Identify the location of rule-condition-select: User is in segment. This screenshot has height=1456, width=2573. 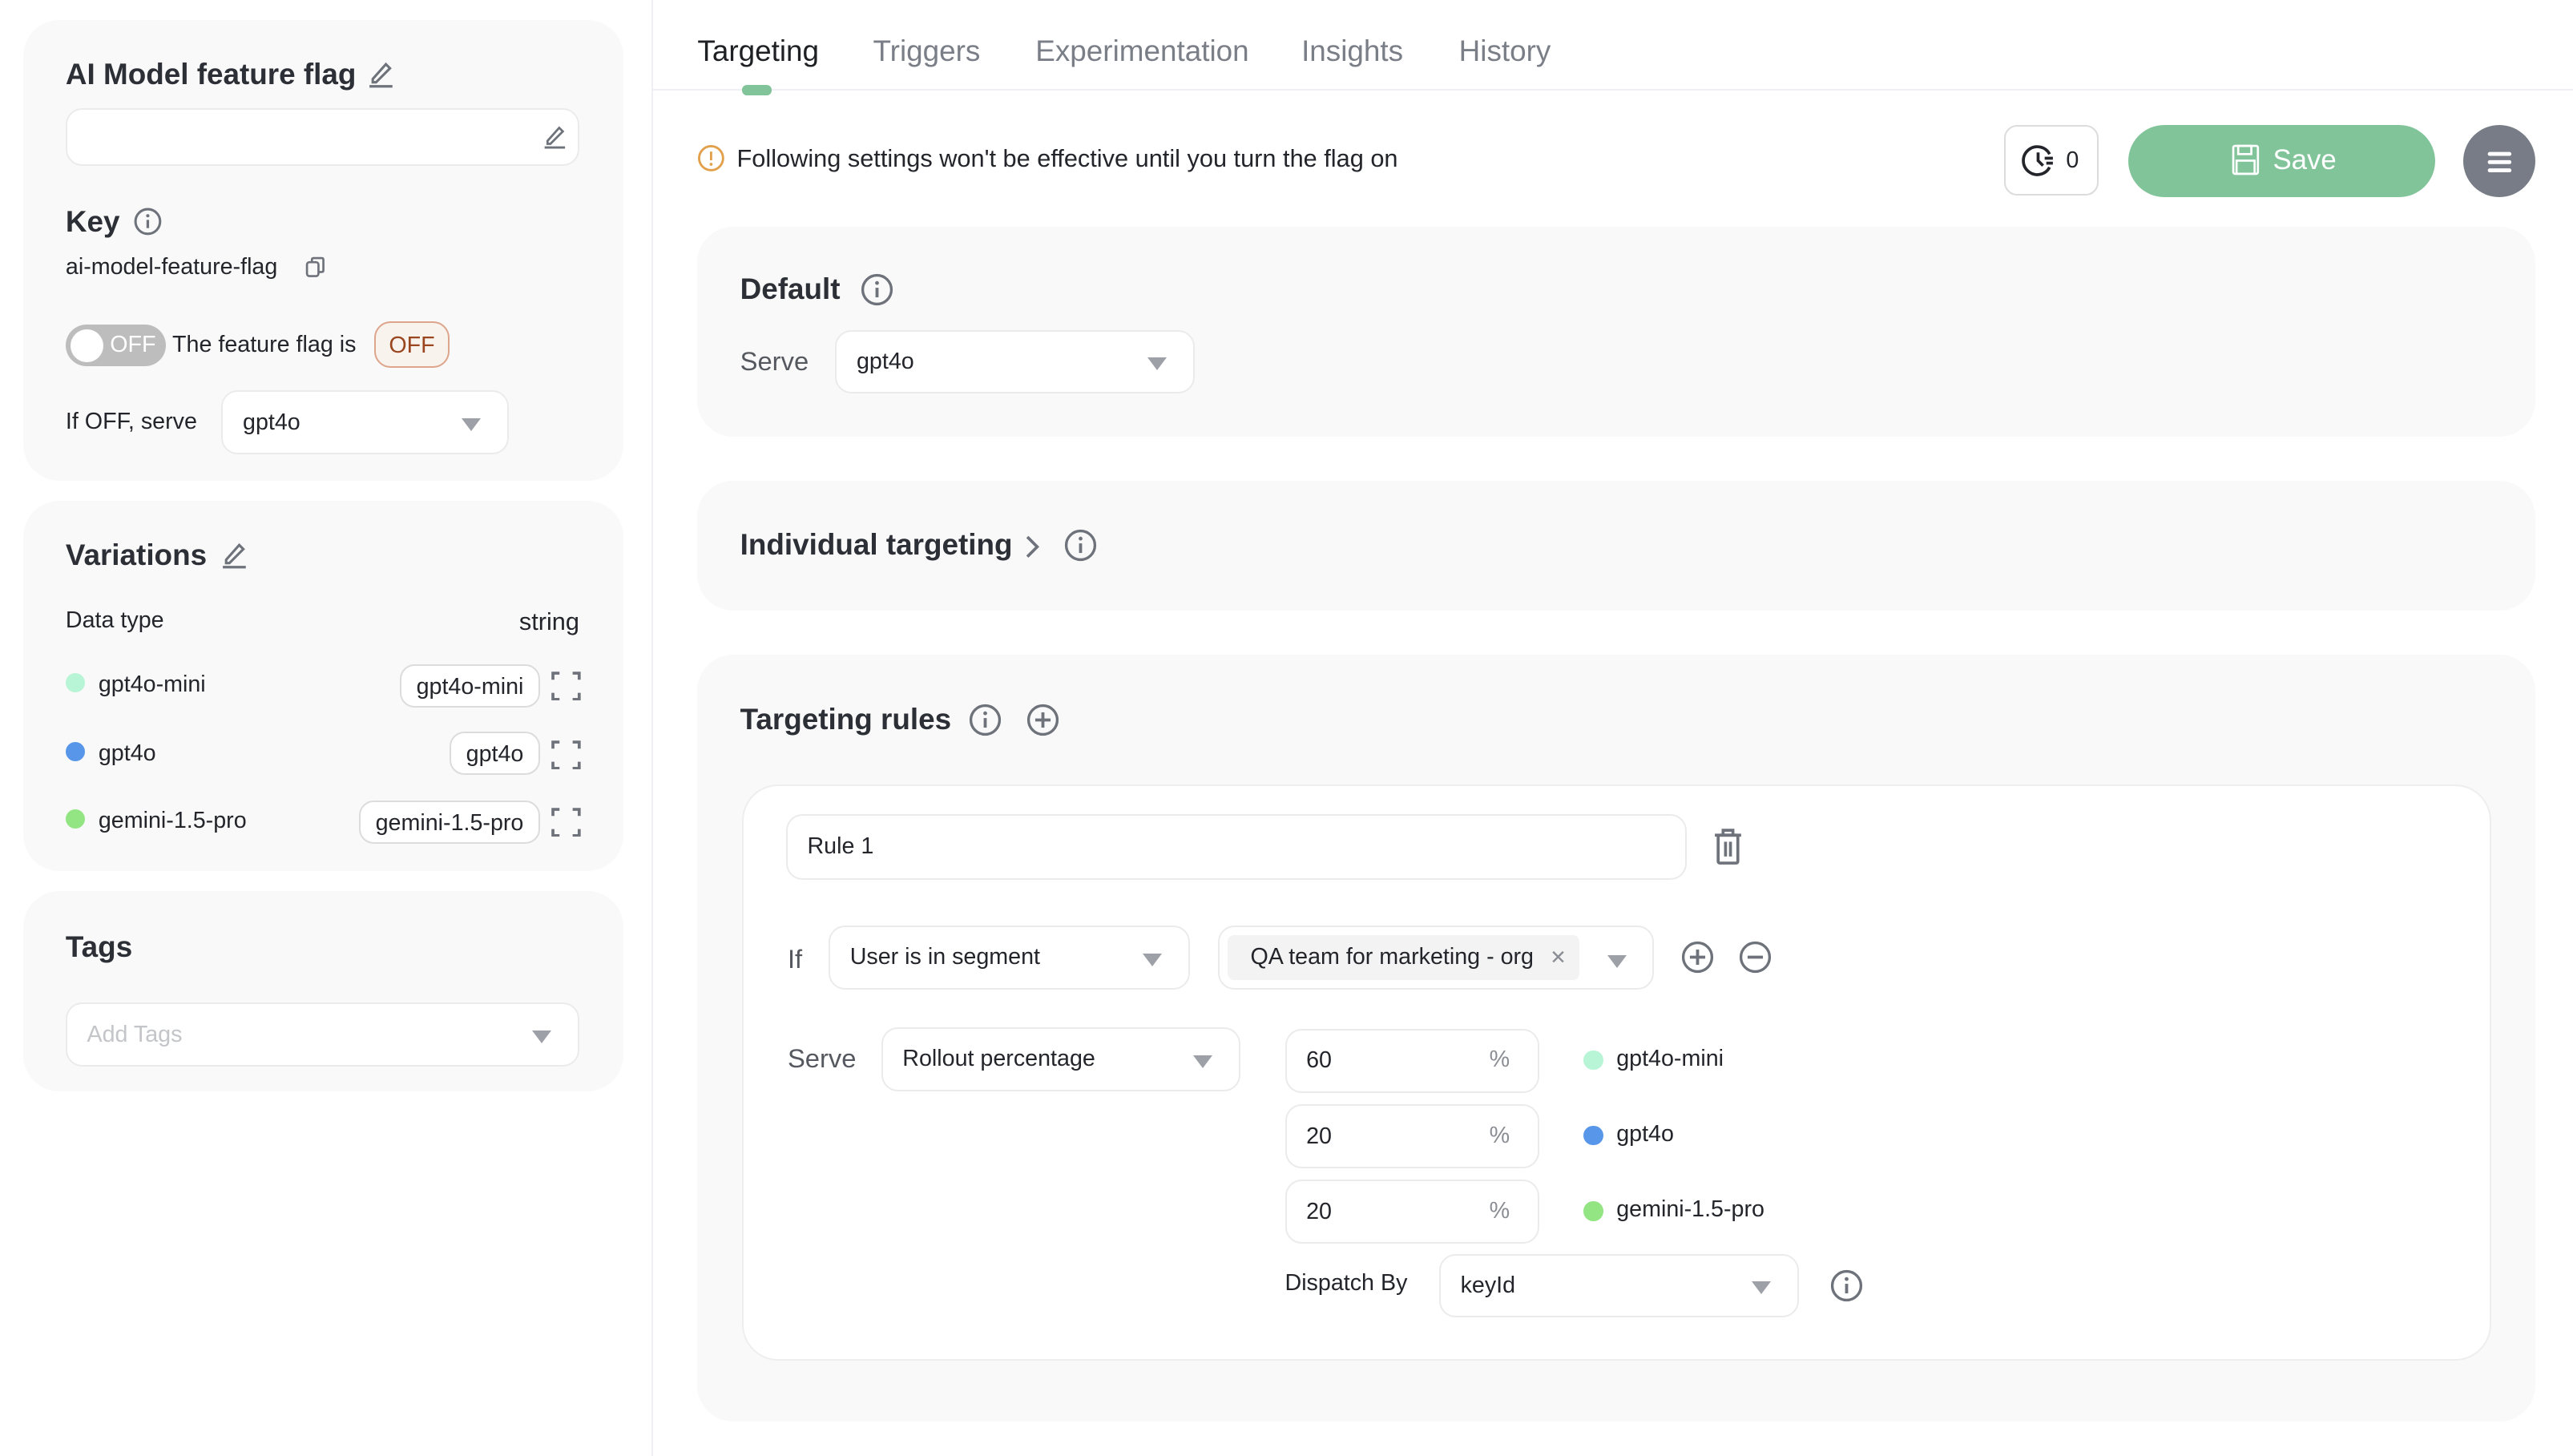
(1010, 958).